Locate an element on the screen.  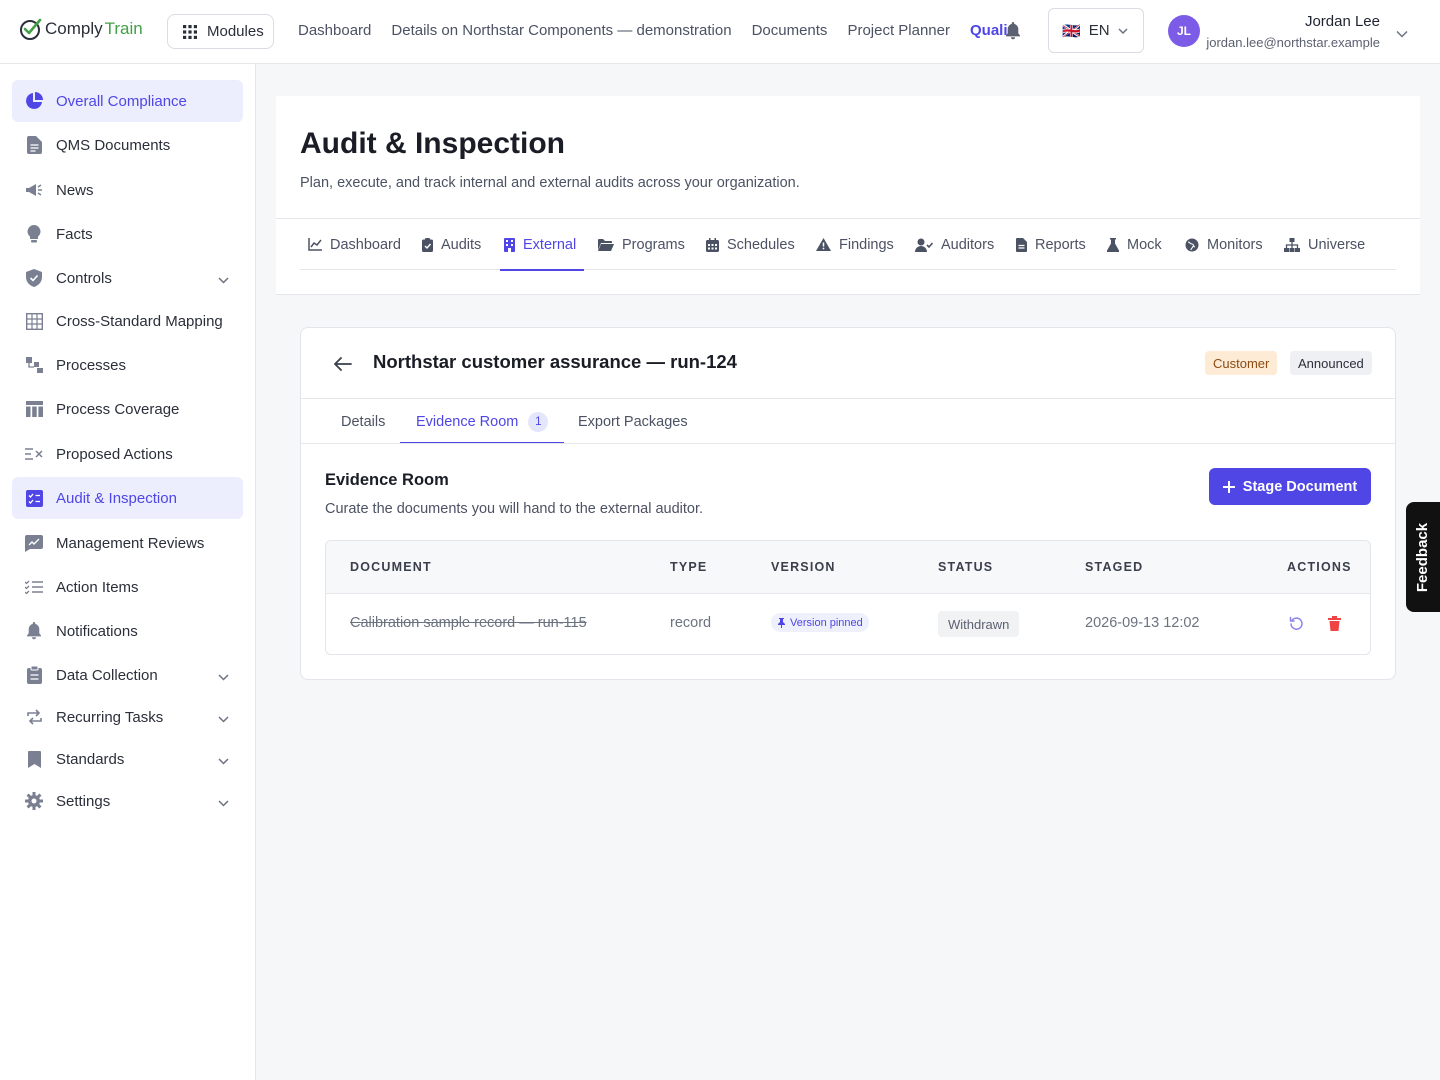
trash-icon is located at coordinates (1334, 623).